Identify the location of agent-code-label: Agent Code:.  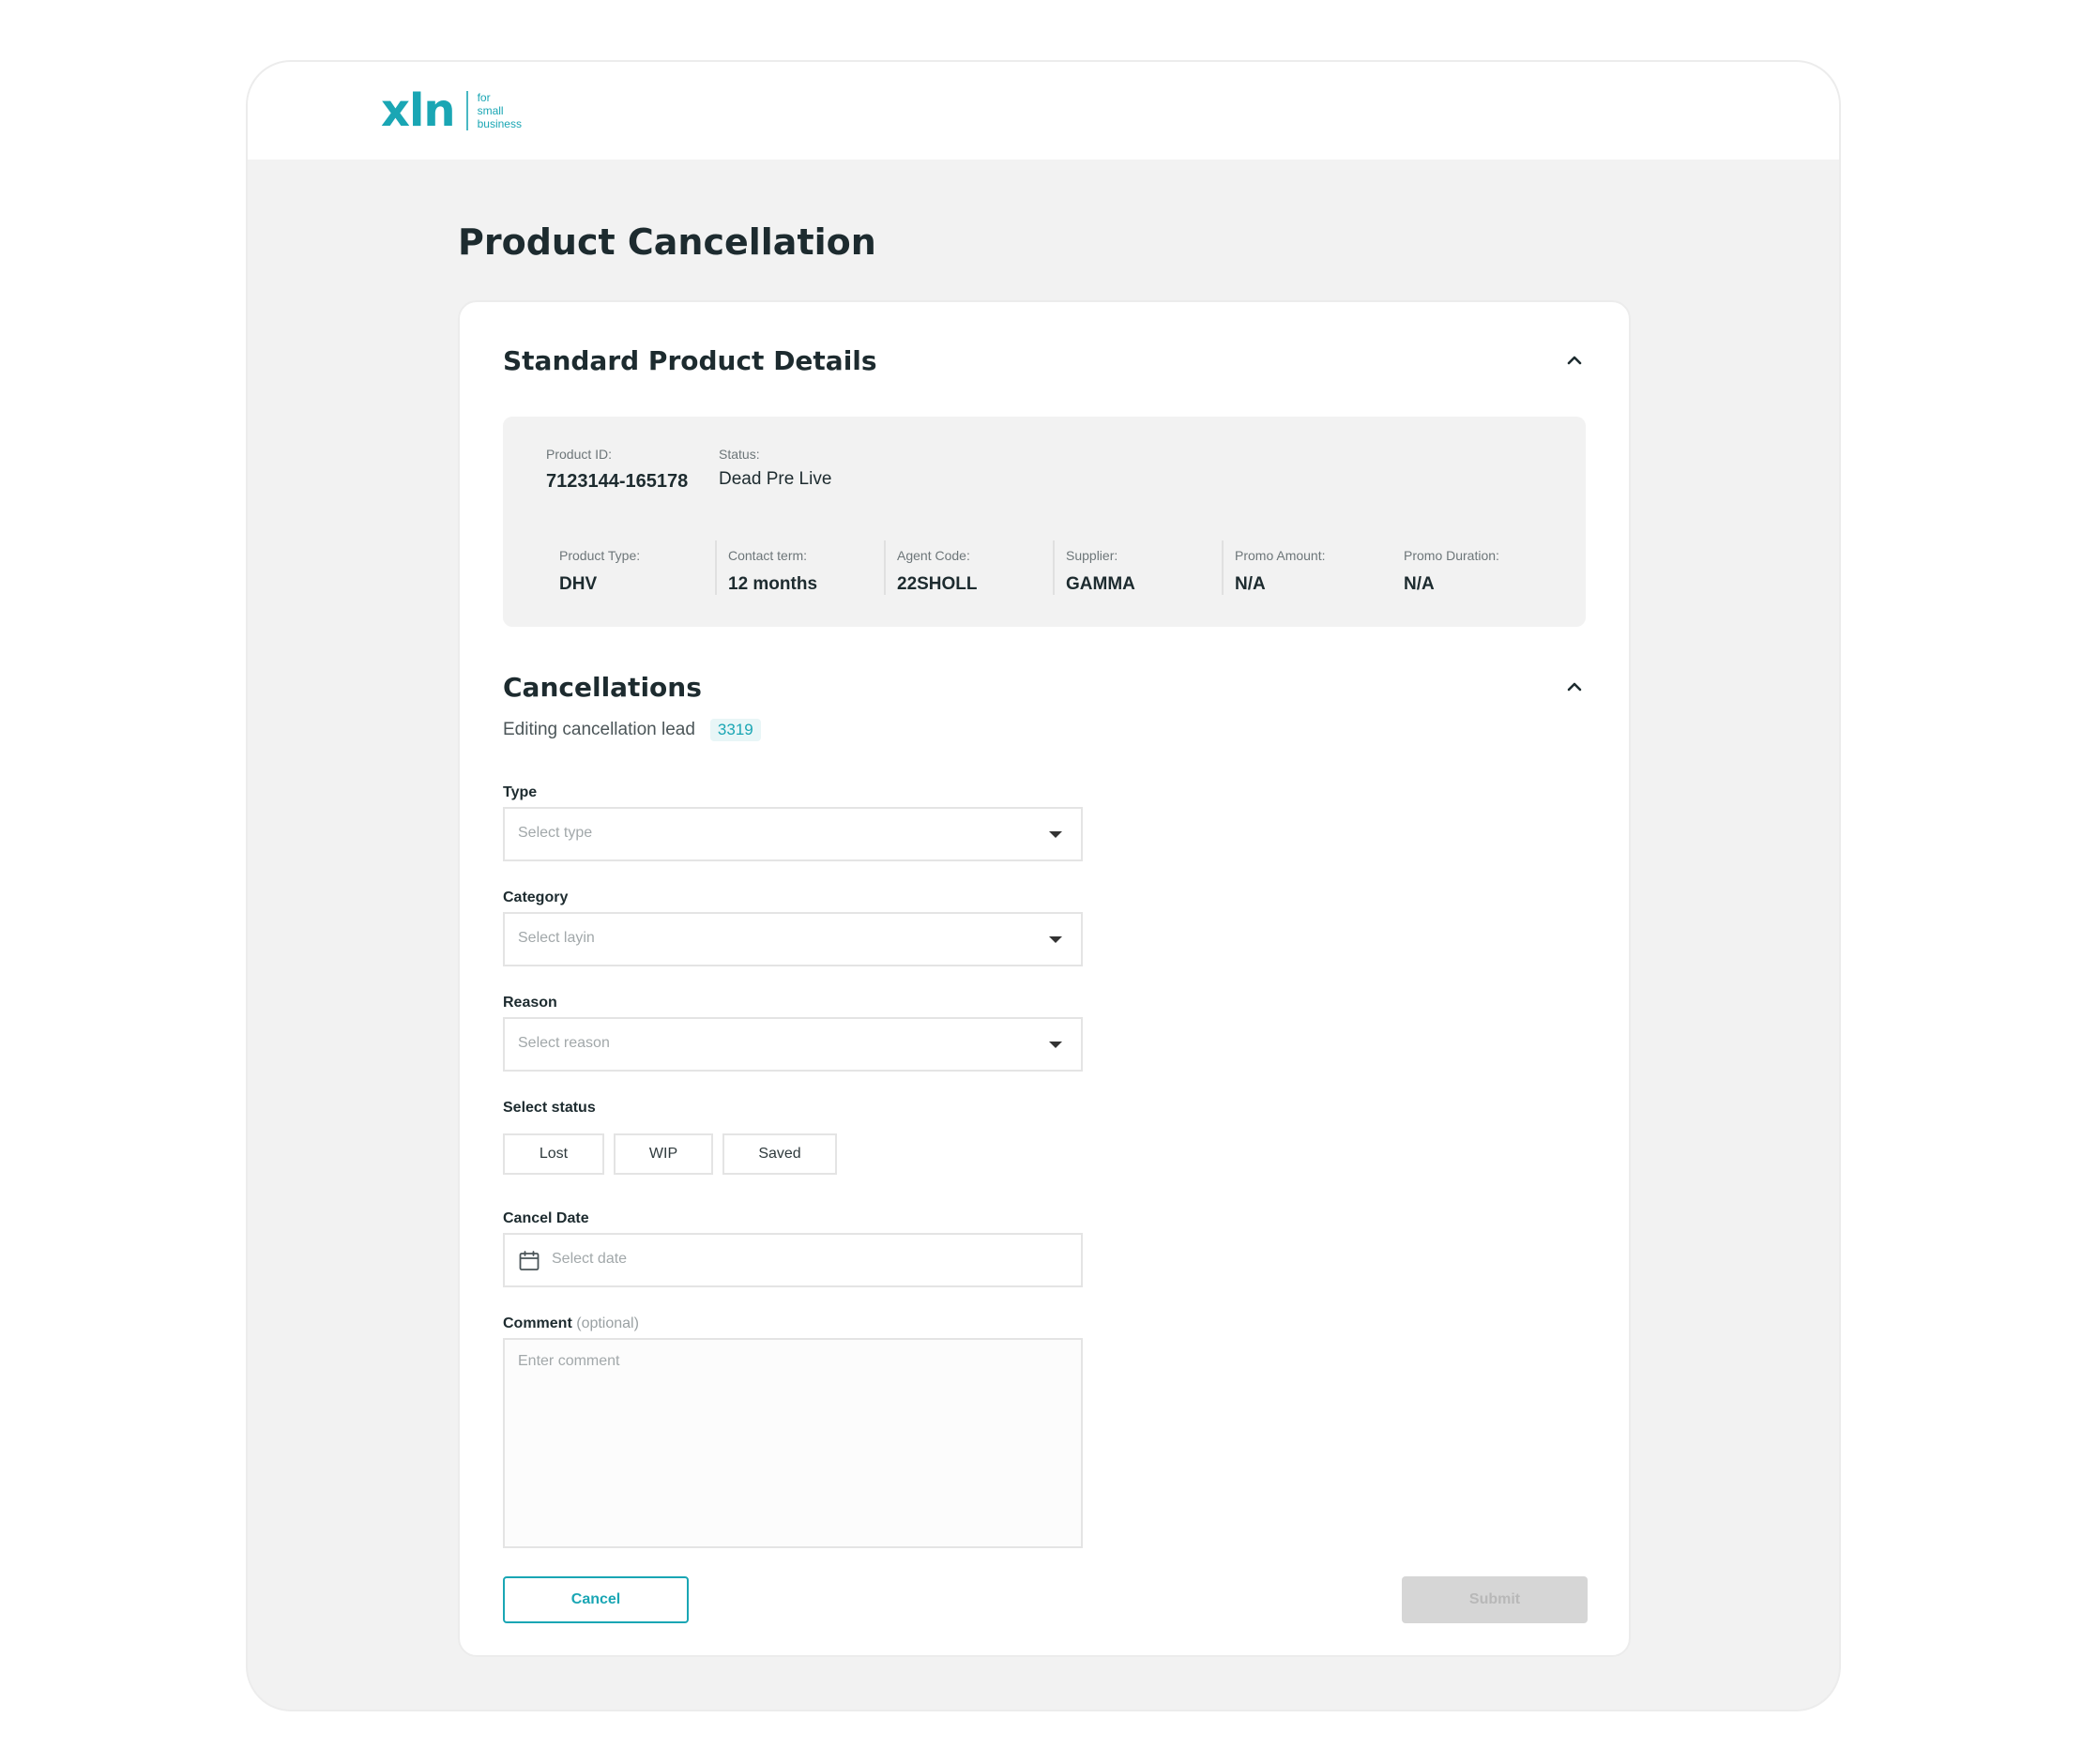
(933, 555).